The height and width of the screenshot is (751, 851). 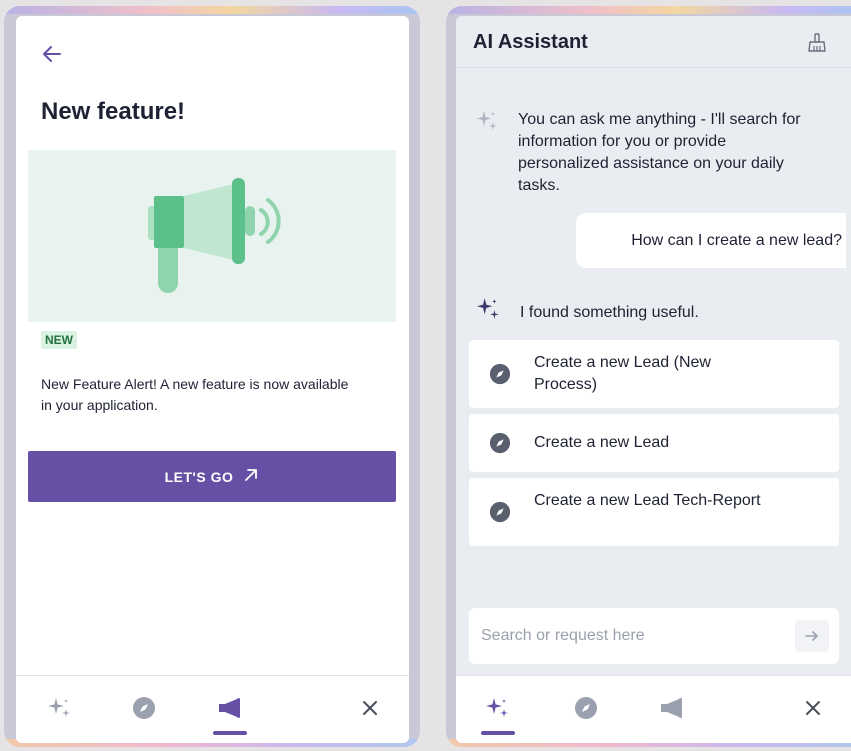 What do you see at coordinates (736, 240) in the screenshot?
I see `user-message-text: How can I create a new lead?` at bounding box center [736, 240].